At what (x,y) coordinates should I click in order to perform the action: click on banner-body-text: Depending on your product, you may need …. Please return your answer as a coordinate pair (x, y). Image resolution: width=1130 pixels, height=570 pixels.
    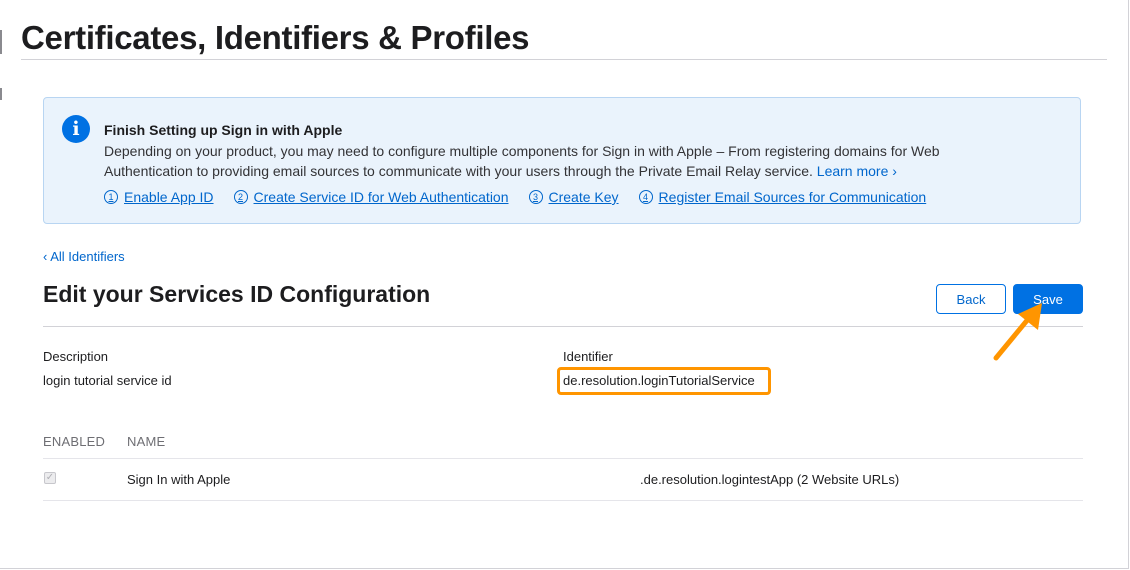
    Looking at the image, I should click on (522, 161).